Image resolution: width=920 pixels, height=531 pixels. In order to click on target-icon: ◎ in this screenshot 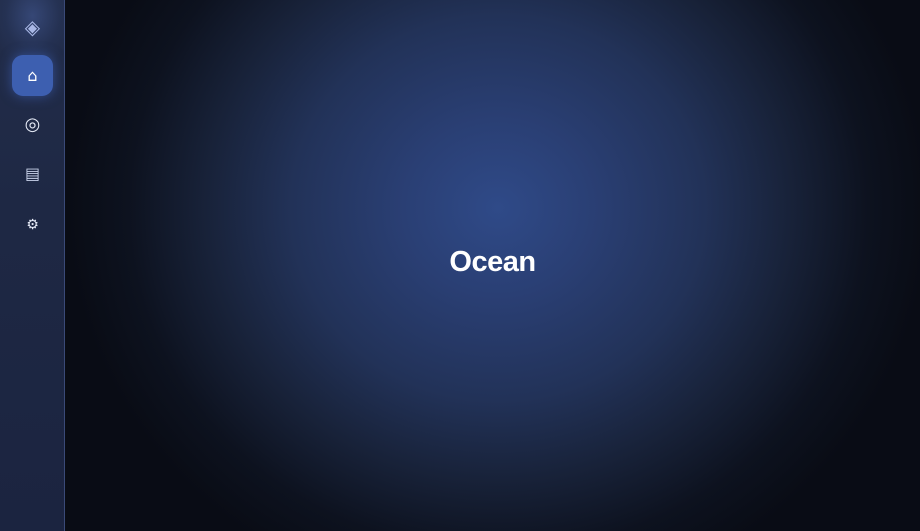, I will do `click(32, 124)`.